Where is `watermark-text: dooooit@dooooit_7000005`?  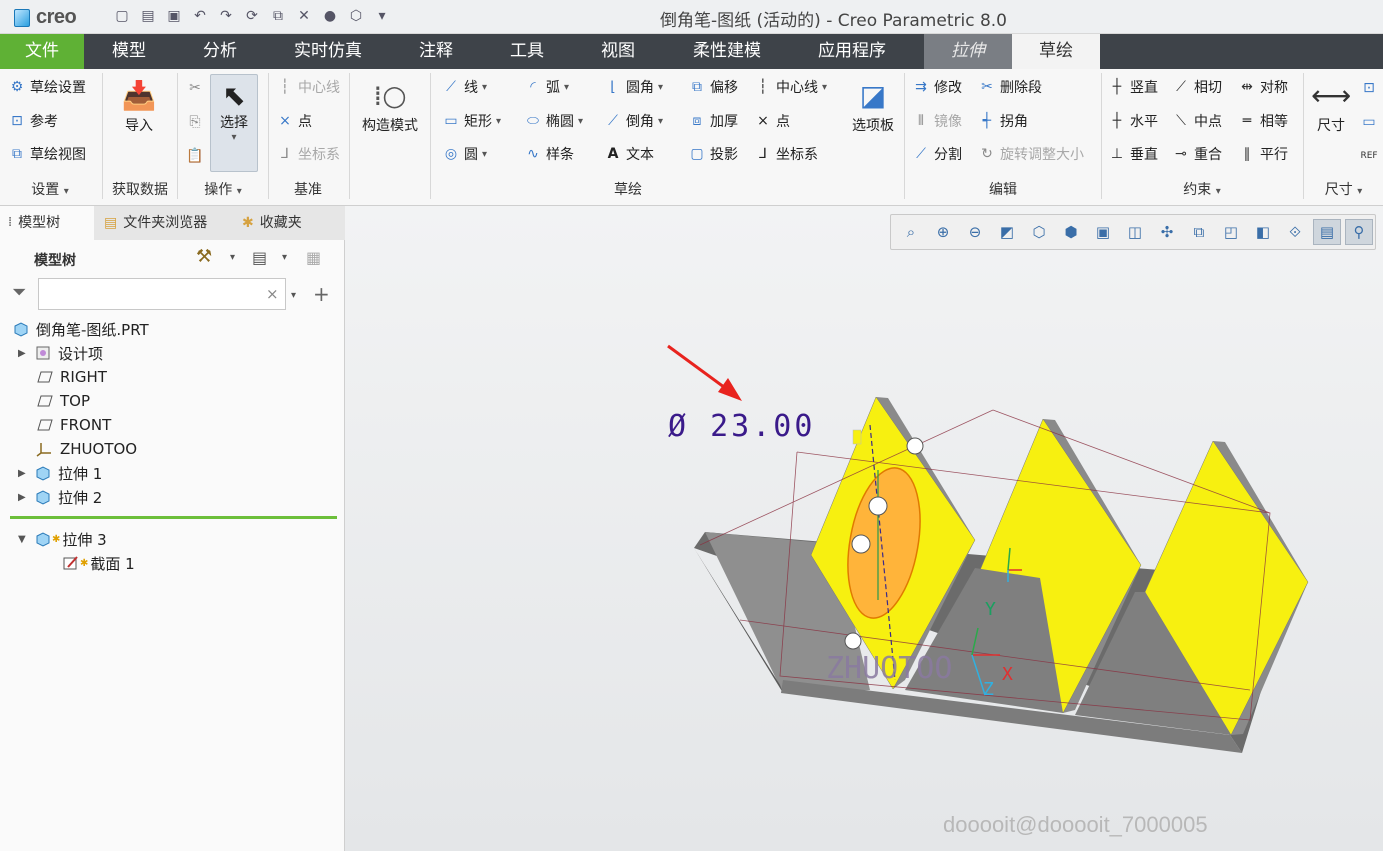
watermark-text: dooooit@dooooit_7000005 is located at coordinates (1075, 824).